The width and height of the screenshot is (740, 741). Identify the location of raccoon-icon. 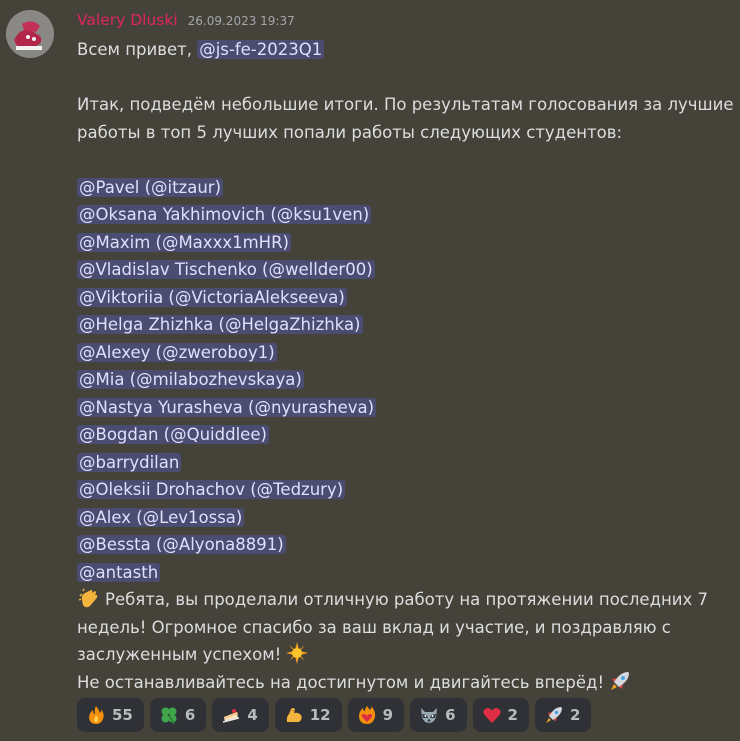
(429, 715).